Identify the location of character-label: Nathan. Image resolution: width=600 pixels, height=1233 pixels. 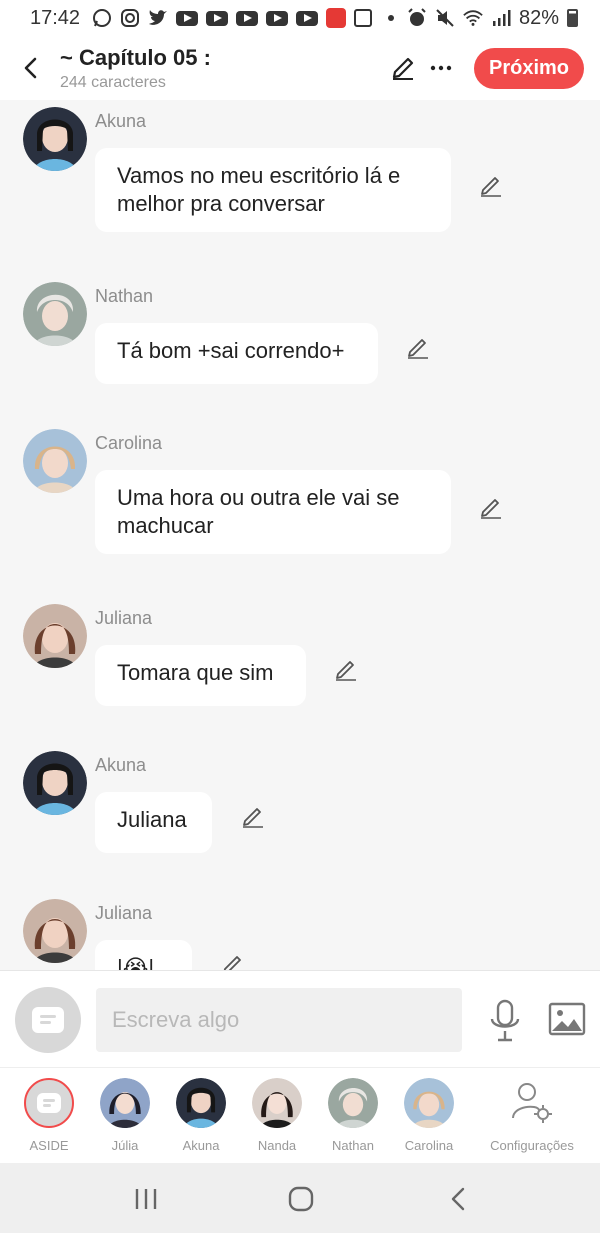
(353, 1145).